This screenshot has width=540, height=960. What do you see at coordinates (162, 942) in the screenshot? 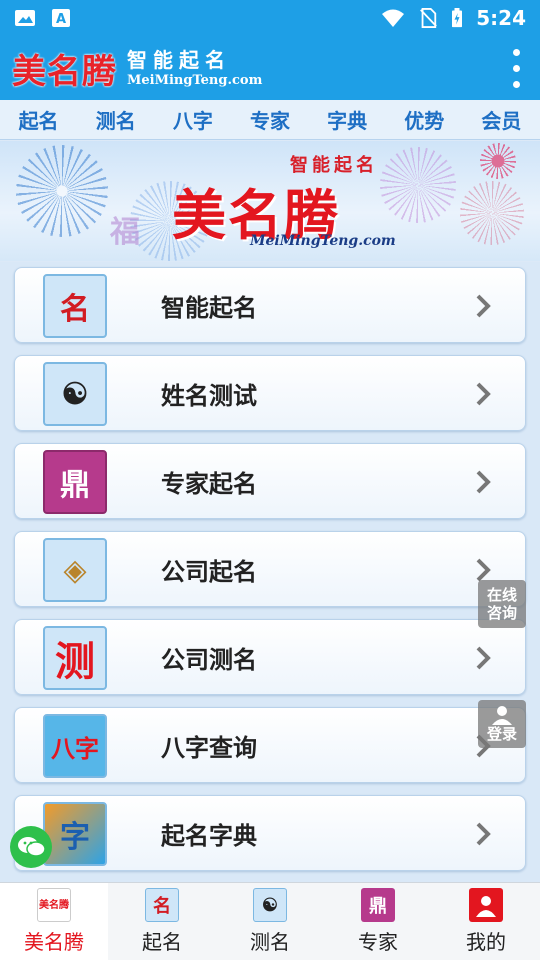
I see `bottom-nav-label: 起名` at bounding box center [162, 942].